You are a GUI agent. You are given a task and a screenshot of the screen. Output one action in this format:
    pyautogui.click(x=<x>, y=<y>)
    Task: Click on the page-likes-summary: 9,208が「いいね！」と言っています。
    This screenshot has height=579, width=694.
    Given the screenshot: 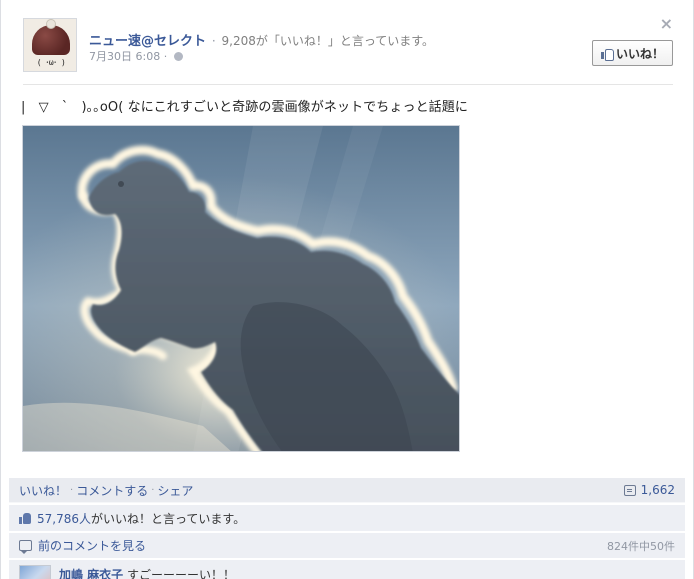 What is the action you would take?
    pyautogui.click(x=328, y=41)
    